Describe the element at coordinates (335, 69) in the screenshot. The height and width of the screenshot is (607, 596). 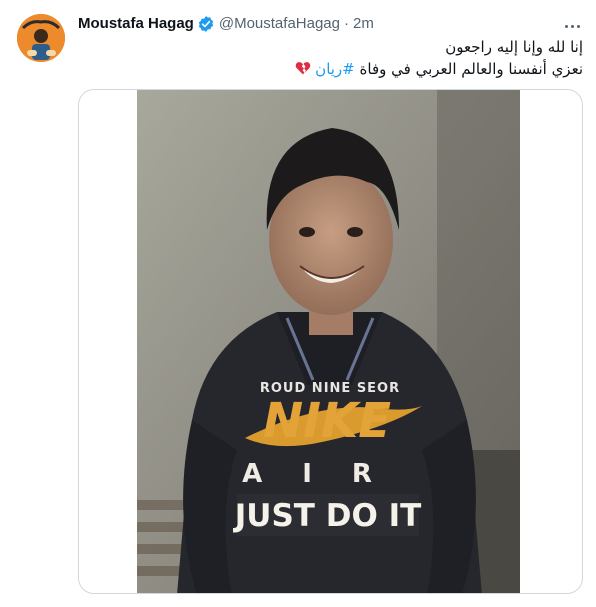
I see `hashtag-link: #ريان` at that location.